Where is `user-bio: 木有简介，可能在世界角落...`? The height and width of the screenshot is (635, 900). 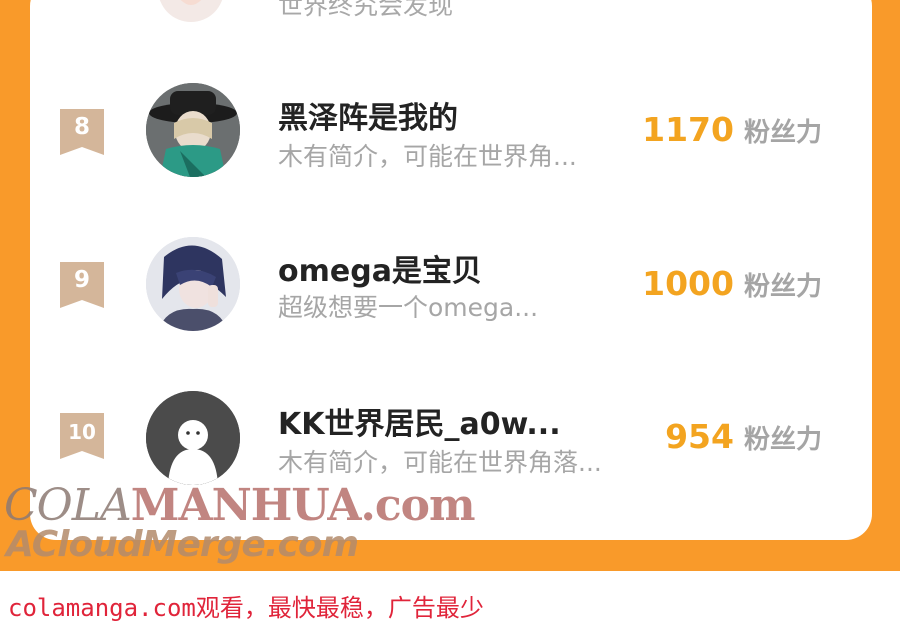
user-bio: 木有简介，可能在世界角落... is located at coordinates (440, 462).